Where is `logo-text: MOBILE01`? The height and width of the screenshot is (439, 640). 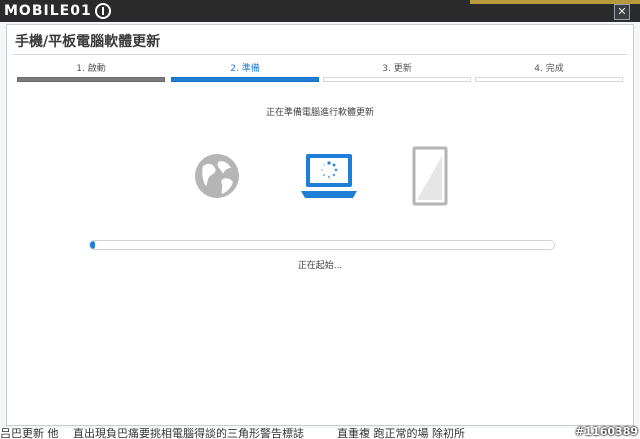 logo-text: MOBILE01 is located at coordinates (48, 11).